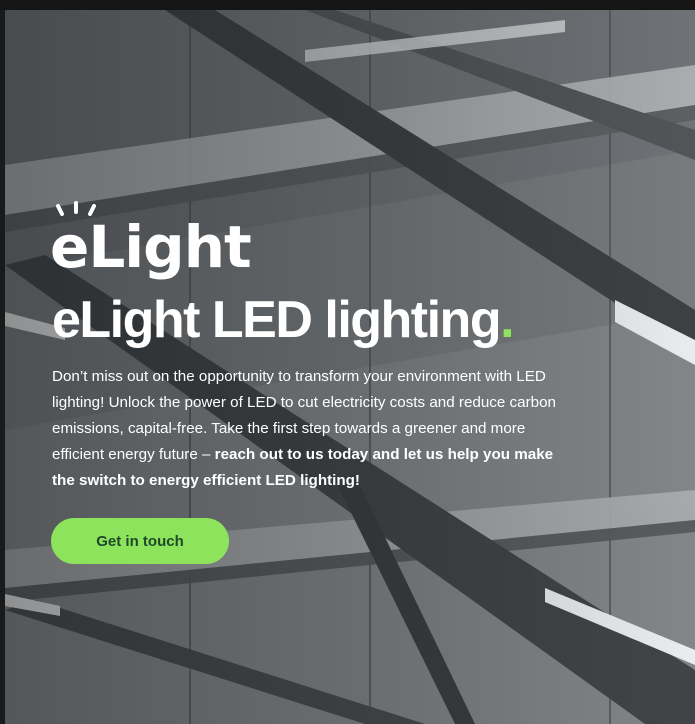 The image size is (695, 724). Describe the element at coordinates (140, 541) in the screenshot. I see `get-in-touch-button: Get in touch` at that location.